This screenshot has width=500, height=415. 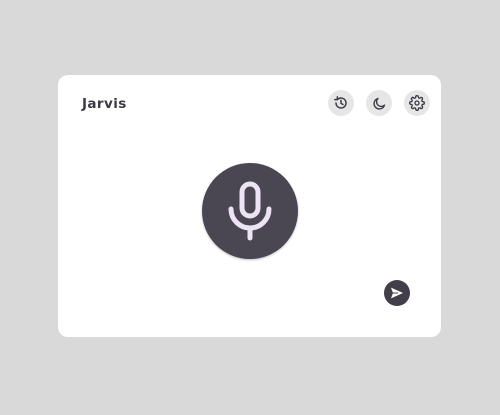 I want to click on send-icon, so click(x=397, y=293).